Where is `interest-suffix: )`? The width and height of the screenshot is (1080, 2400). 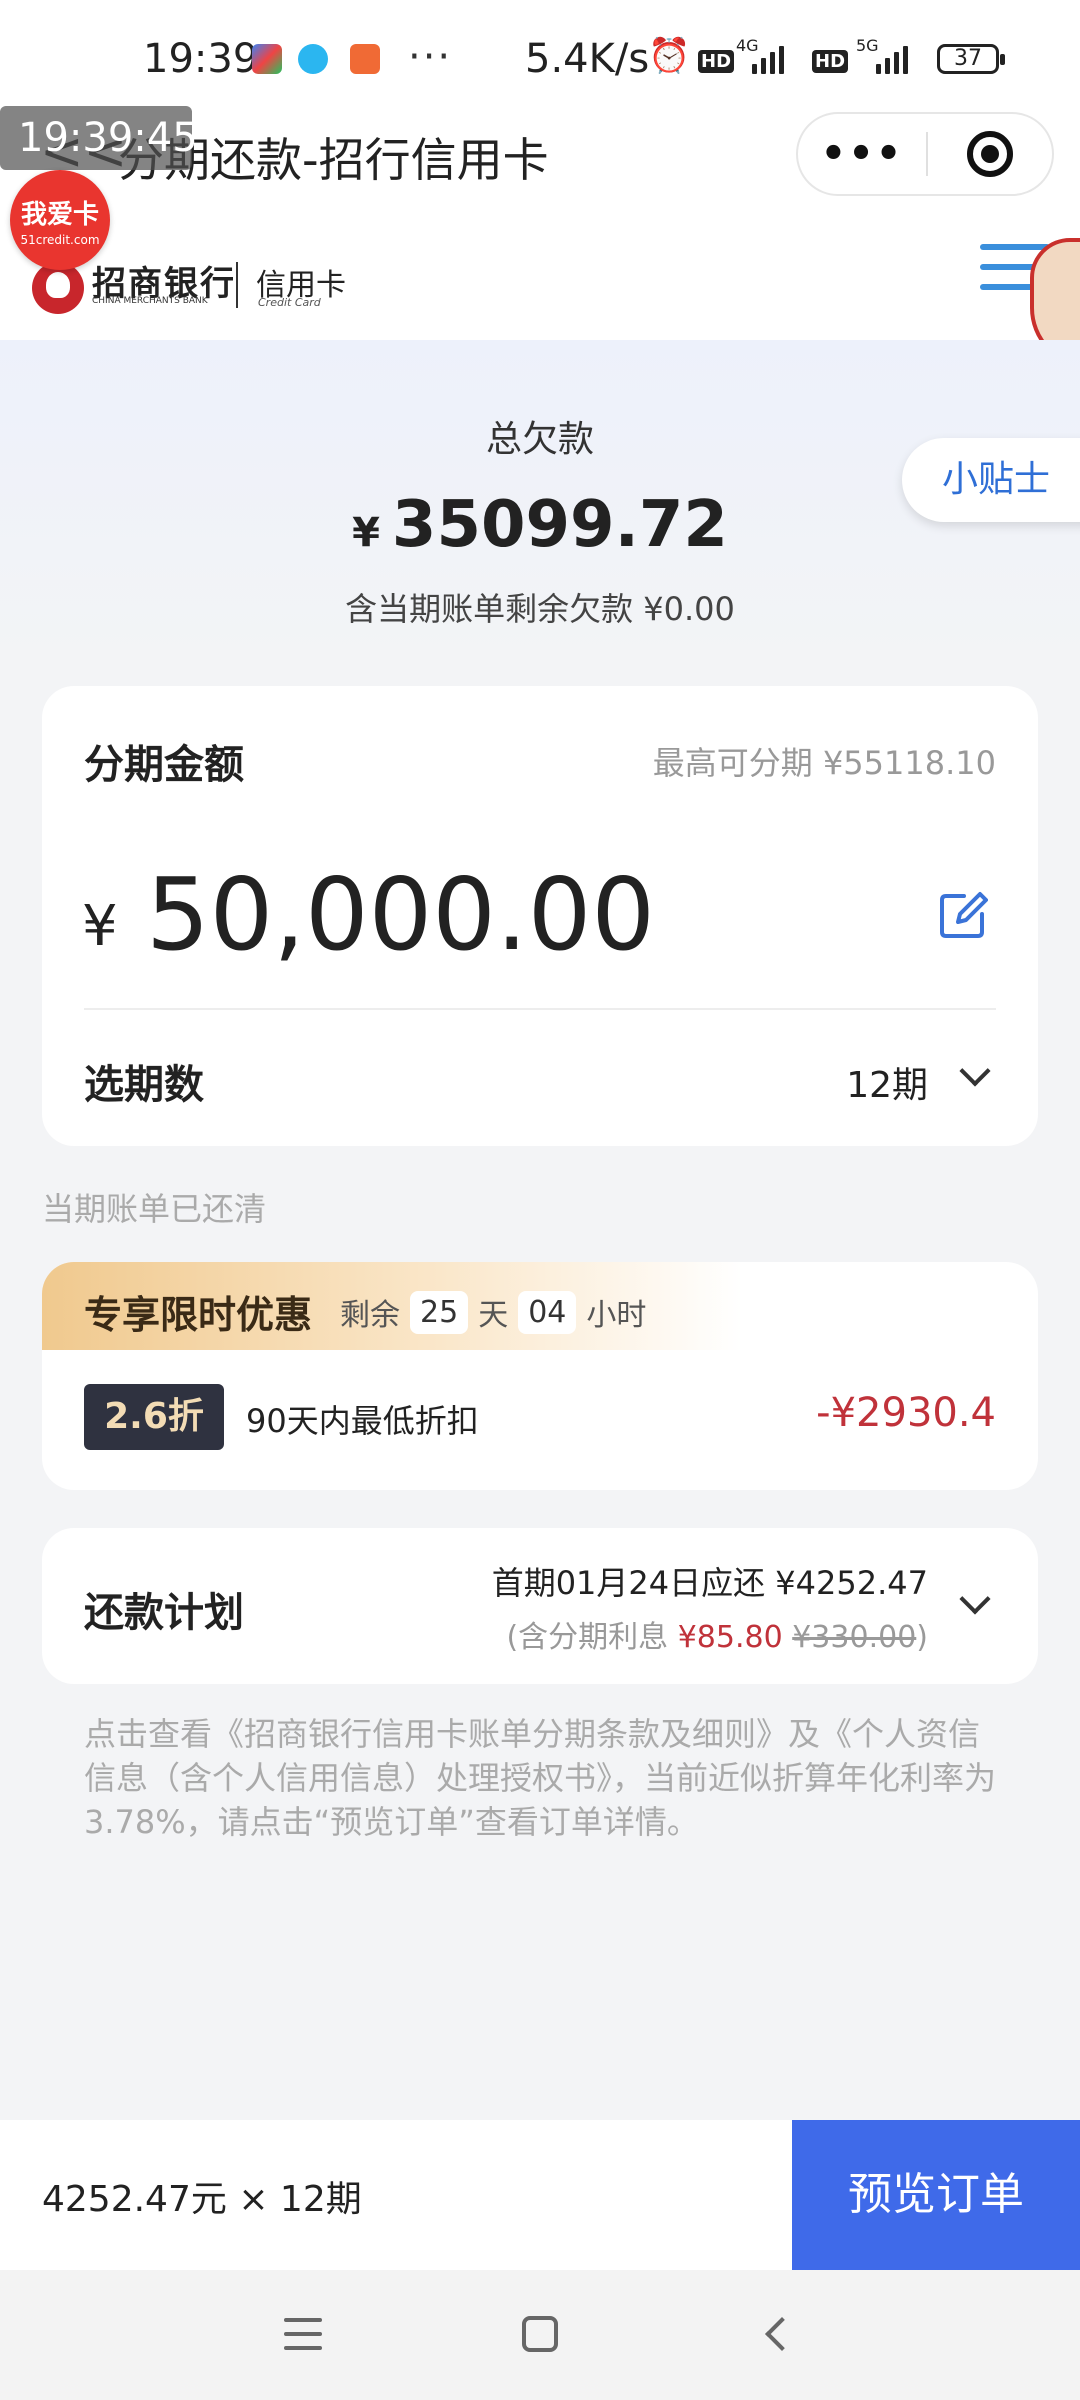
interest-suffix: ) is located at coordinates (922, 1637).